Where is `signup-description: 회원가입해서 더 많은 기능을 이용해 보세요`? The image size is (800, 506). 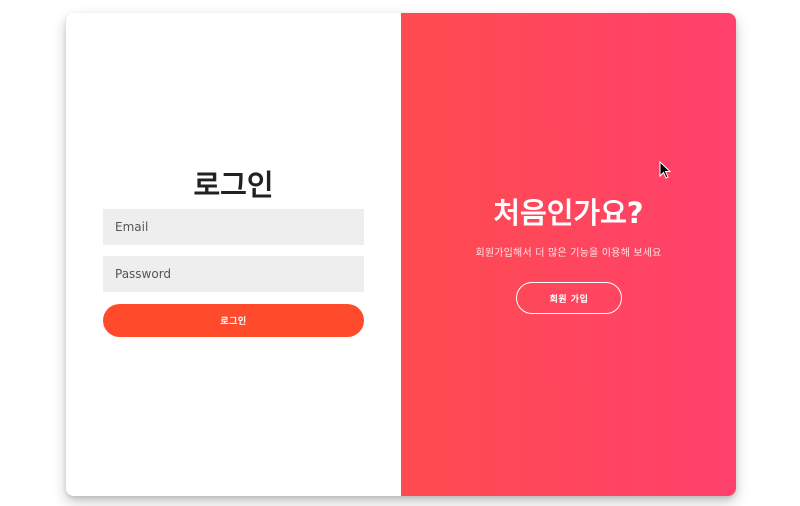
signup-description: 회원가입해서 더 많은 기능을 이용해 보세요 is located at coordinates (568, 253).